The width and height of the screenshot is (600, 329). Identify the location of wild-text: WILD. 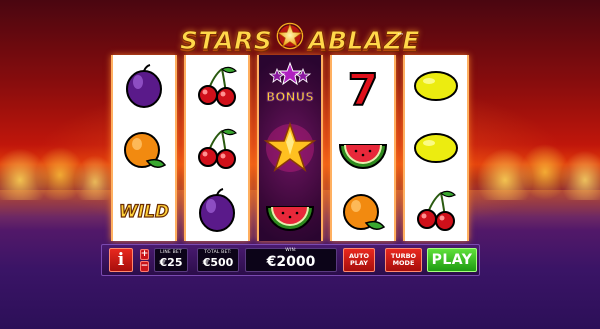
(144, 212).